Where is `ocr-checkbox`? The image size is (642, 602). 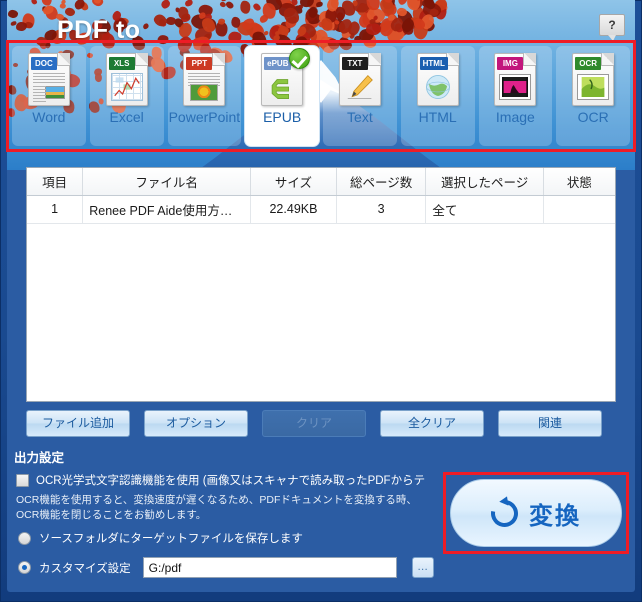 ocr-checkbox is located at coordinates (22, 480).